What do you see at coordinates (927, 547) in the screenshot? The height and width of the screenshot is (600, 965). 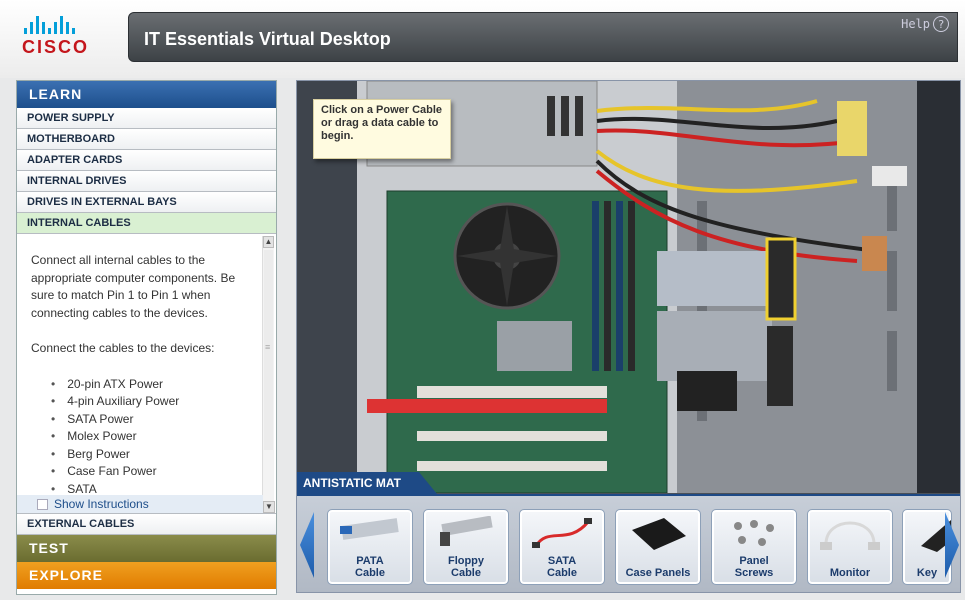 I see `tray-item-keyboard: Key` at bounding box center [927, 547].